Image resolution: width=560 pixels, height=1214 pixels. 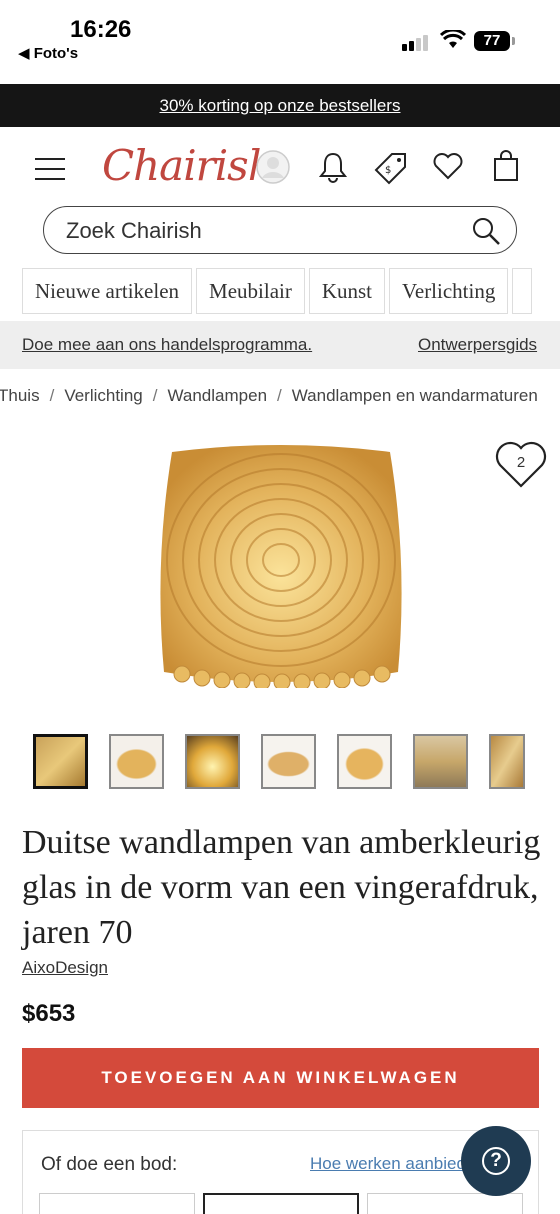 I want to click on search-placeholder: Zoek Chairish, so click(x=134, y=230).